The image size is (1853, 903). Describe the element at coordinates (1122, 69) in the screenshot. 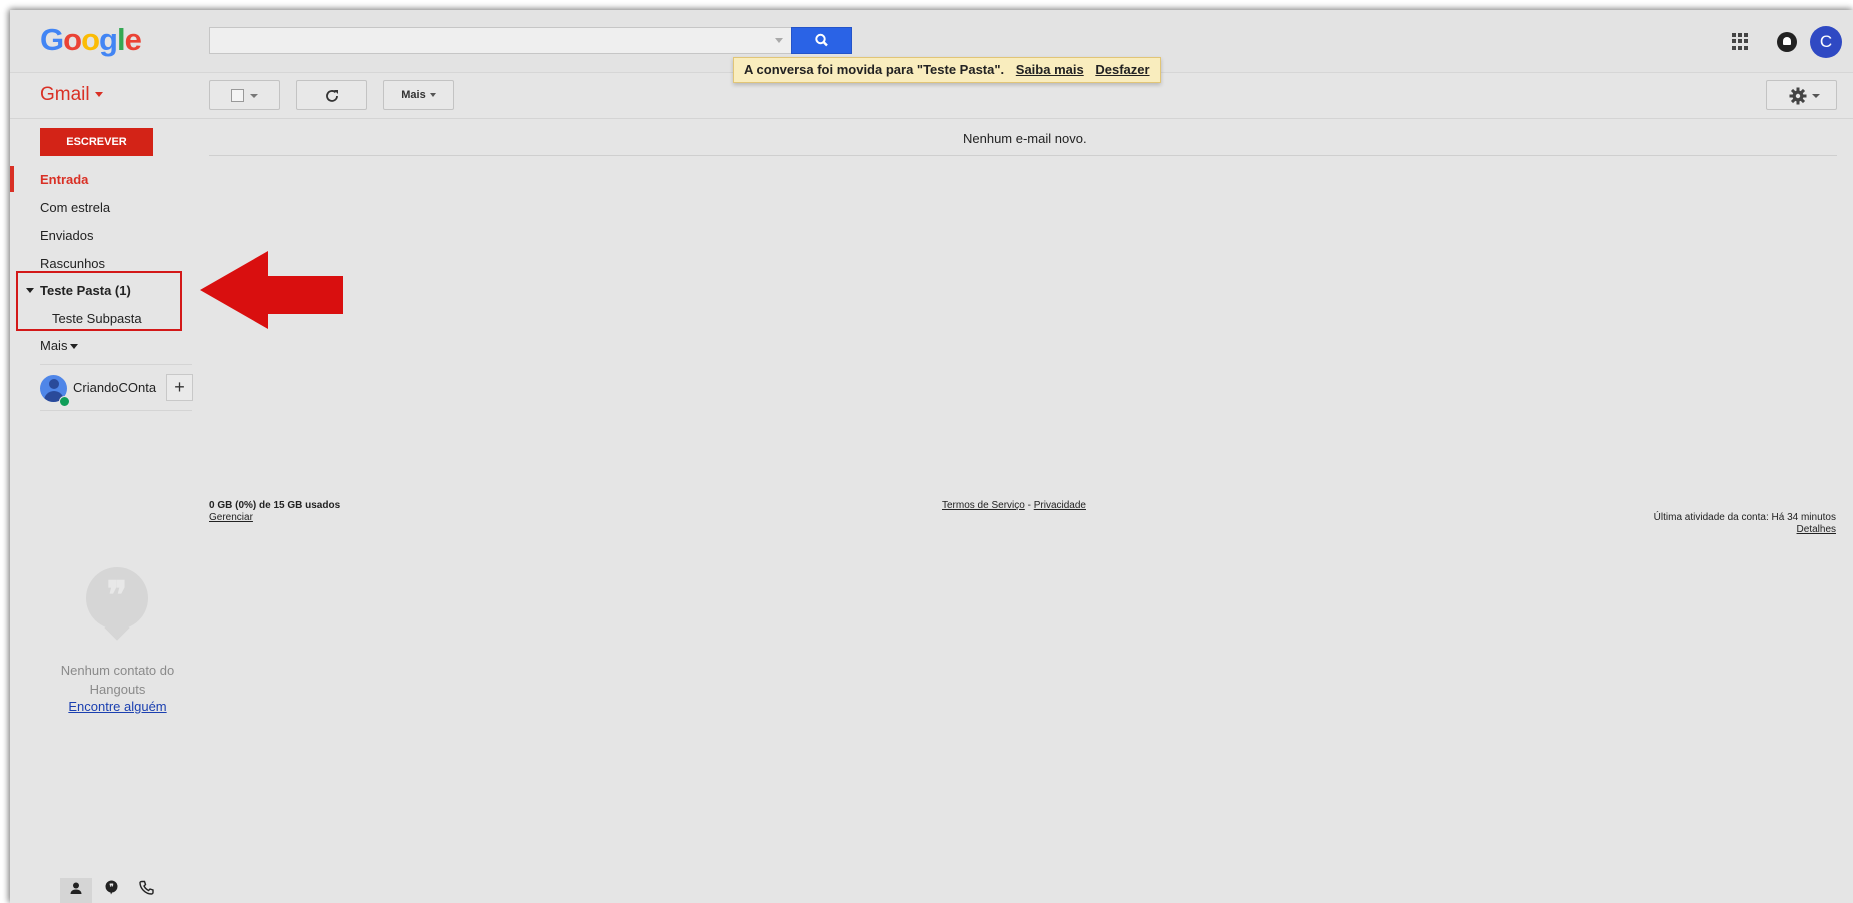

I see `undo-link: Desfazer` at that location.